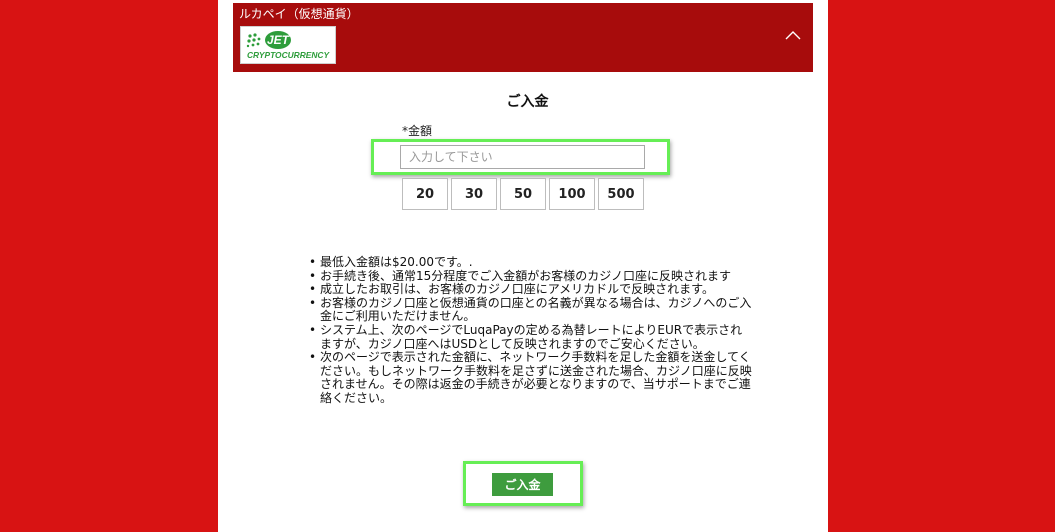 Image resolution: width=1055 pixels, height=532 pixels. Describe the element at coordinates (288, 55) in the screenshot. I see `logo-cryptocurrency-text: CRYPTOCURRENCY` at that location.